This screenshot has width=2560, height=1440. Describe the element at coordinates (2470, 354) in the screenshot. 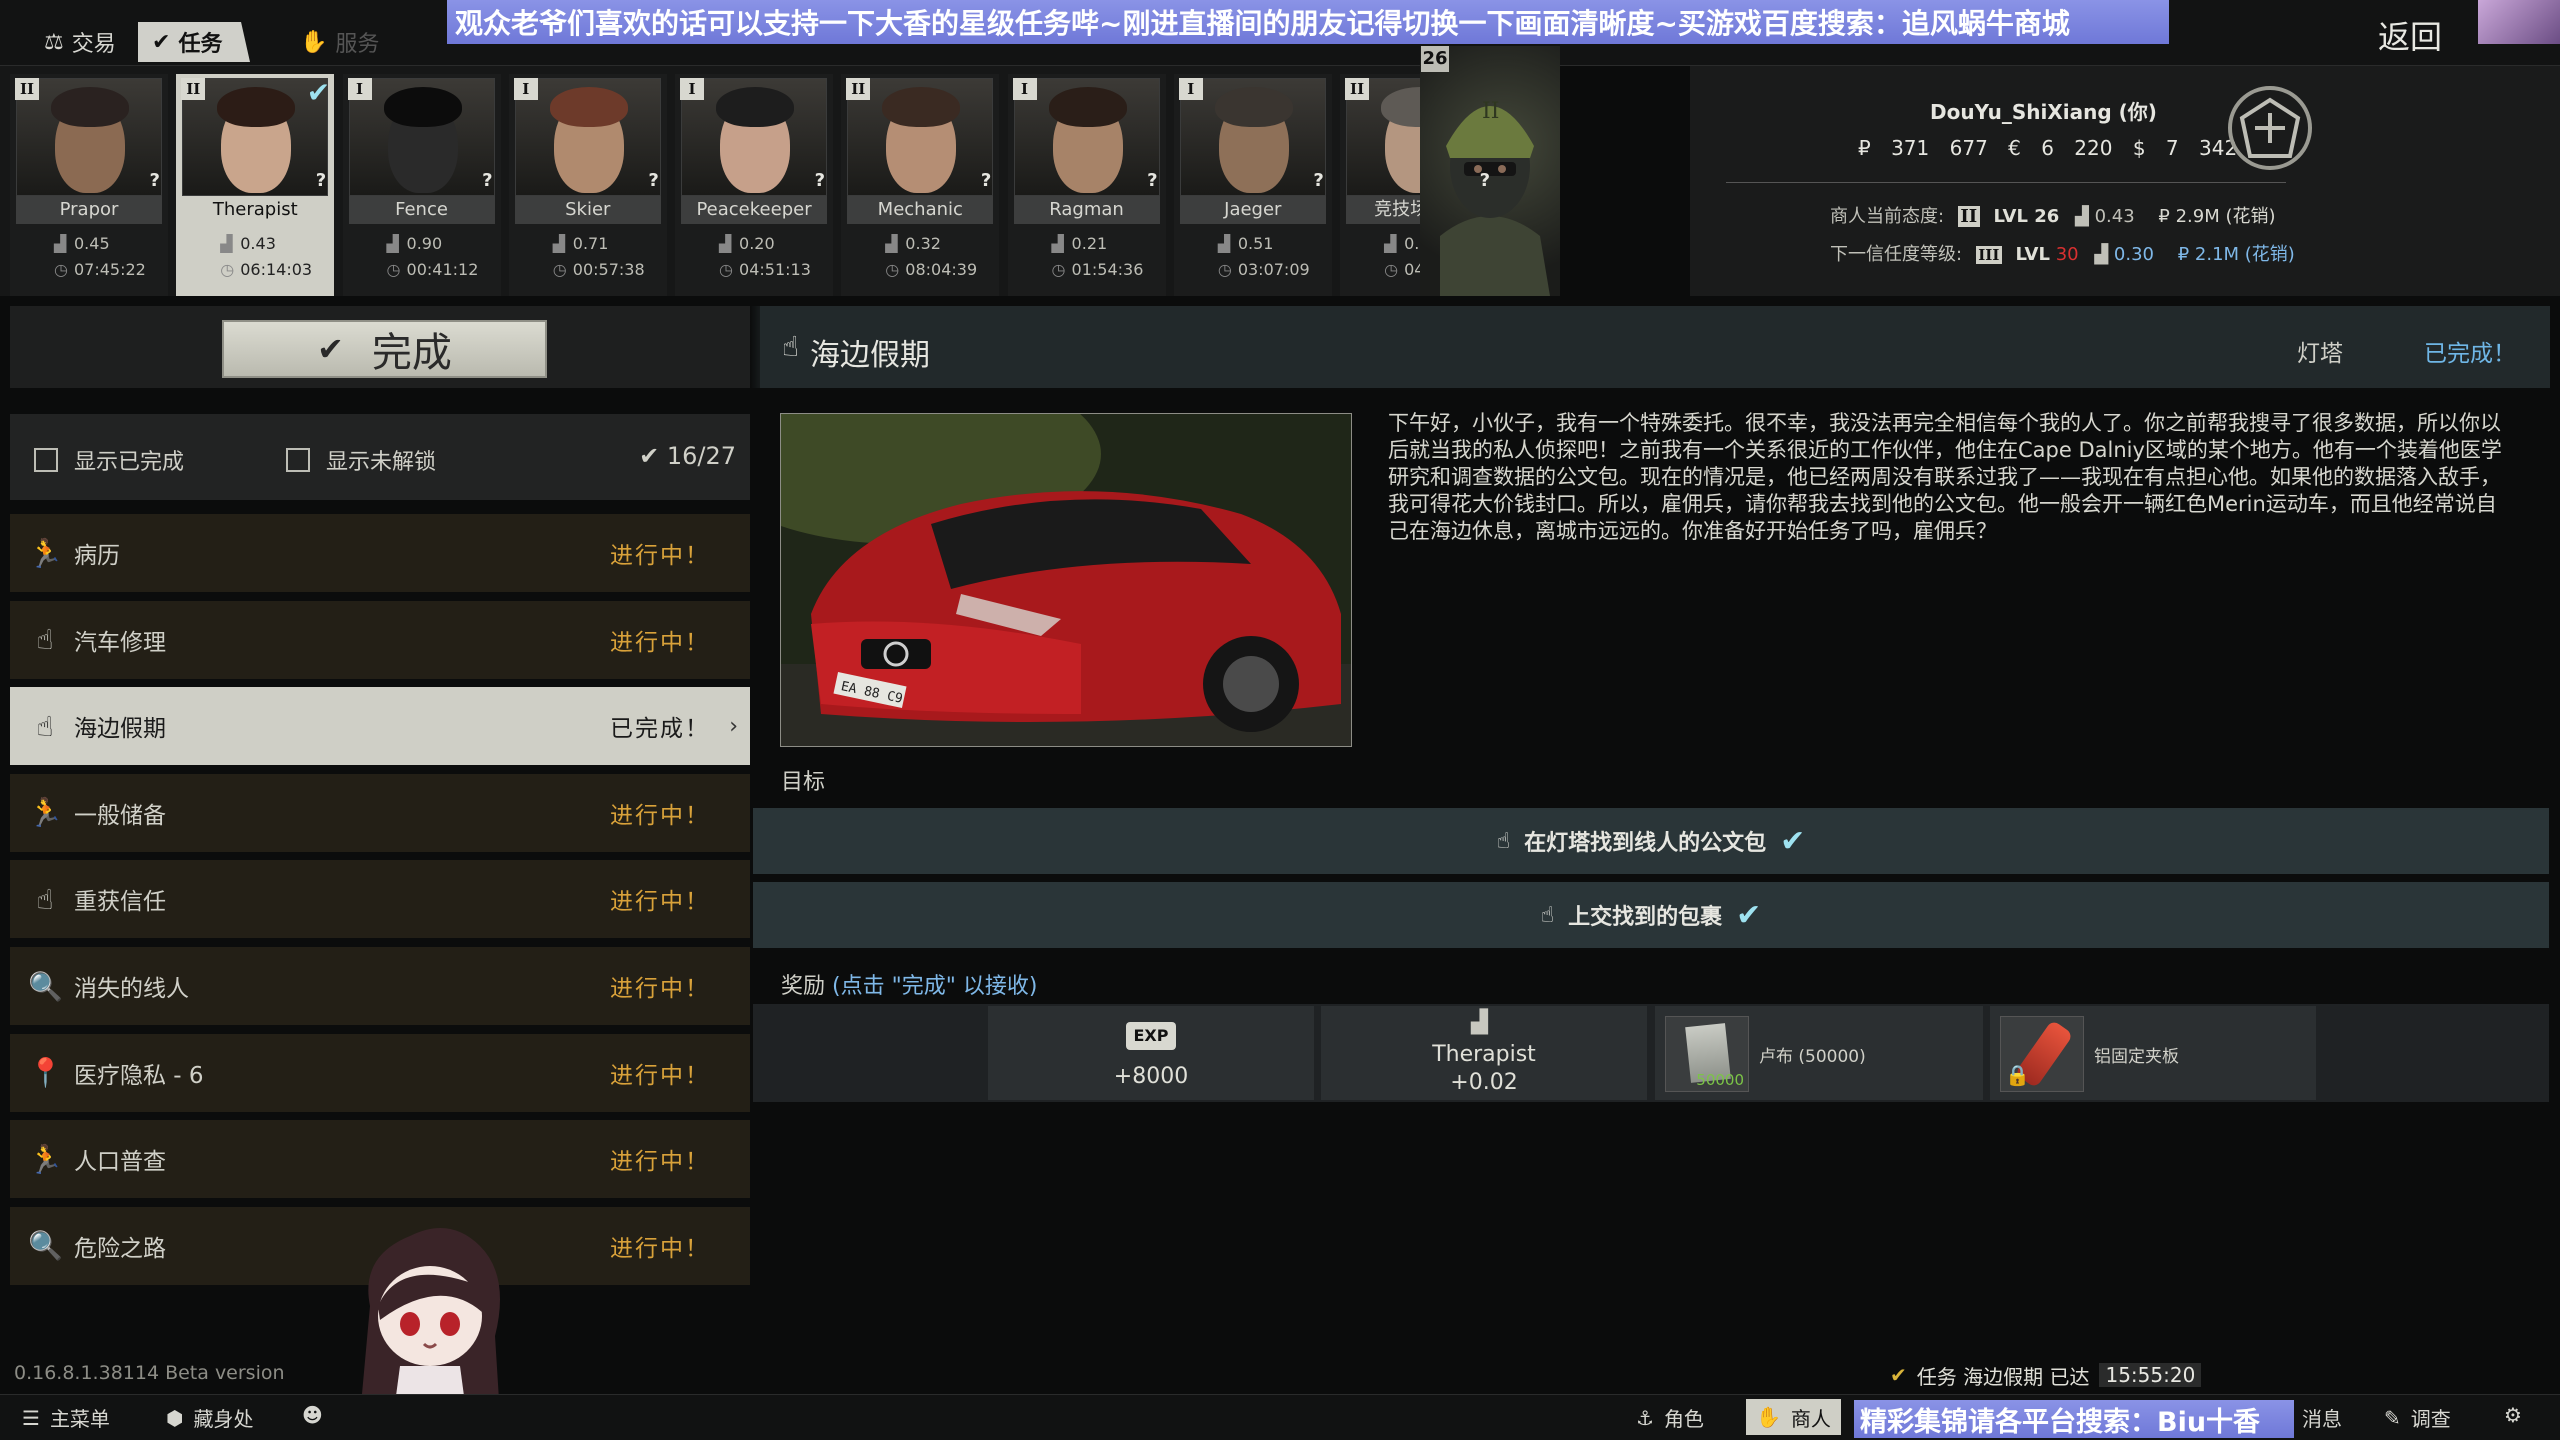

I see `quest-state: 已完成！` at that location.